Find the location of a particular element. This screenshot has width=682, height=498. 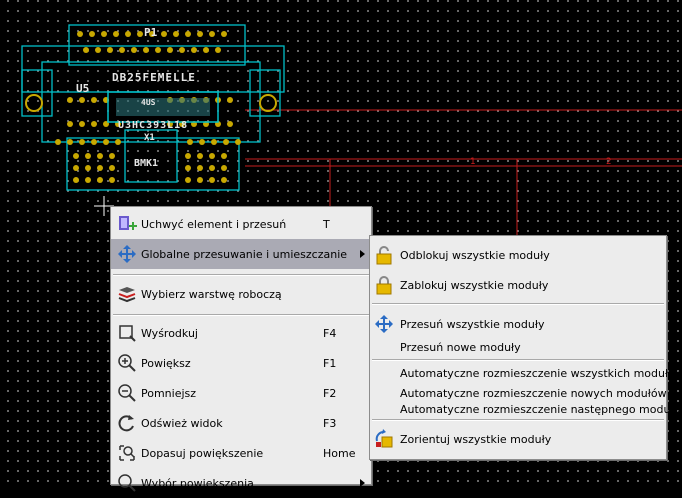

menu-item-shortcut: F4 is located at coordinates (330, 333).